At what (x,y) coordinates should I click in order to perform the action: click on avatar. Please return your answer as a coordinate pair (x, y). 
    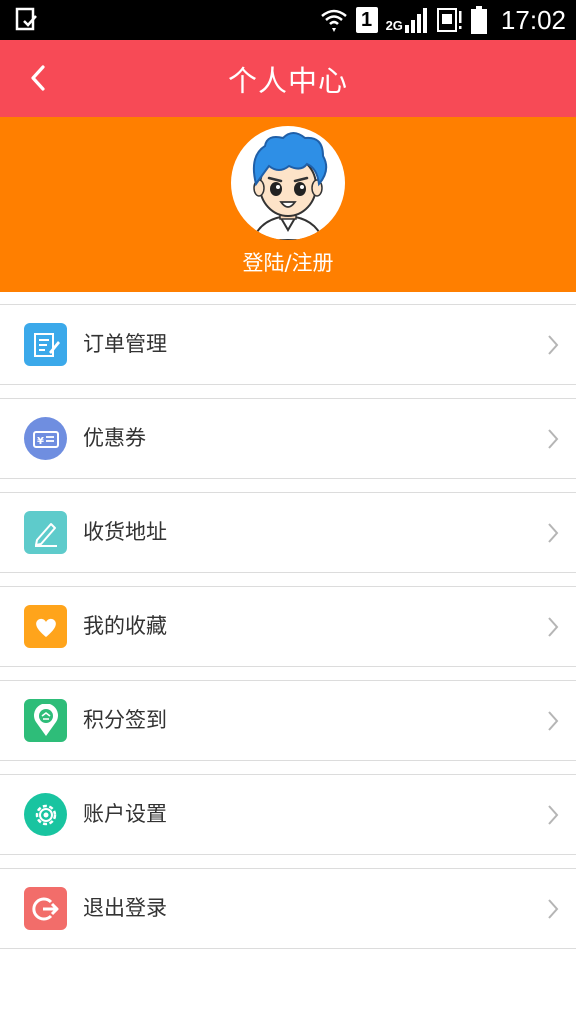
    Looking at the image, I should click on (288, 183).